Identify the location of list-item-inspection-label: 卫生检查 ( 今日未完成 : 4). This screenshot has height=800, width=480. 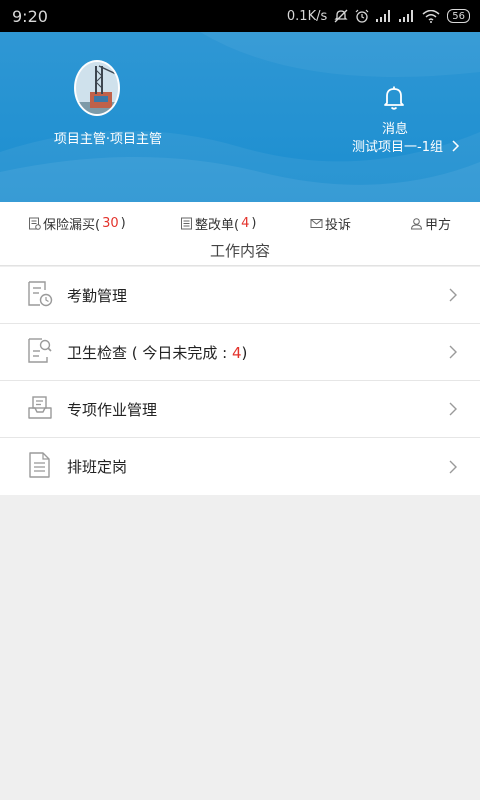
(157, 352).